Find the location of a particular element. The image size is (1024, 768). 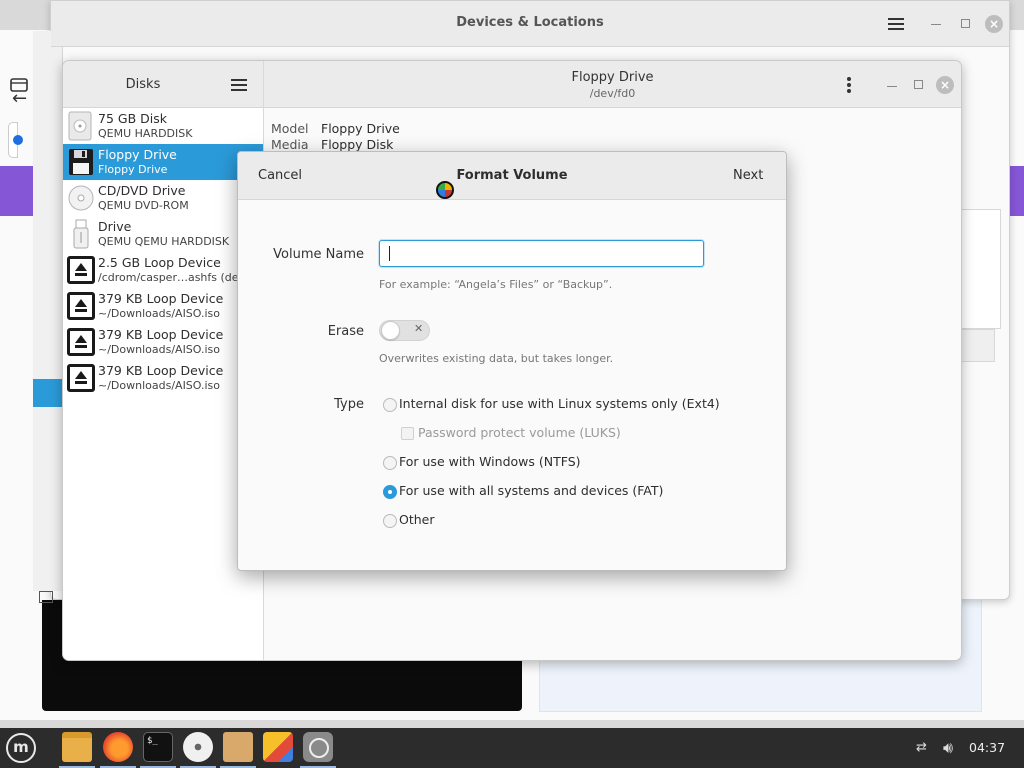

busy-cursor-icon is located at coordinates (445, 190).